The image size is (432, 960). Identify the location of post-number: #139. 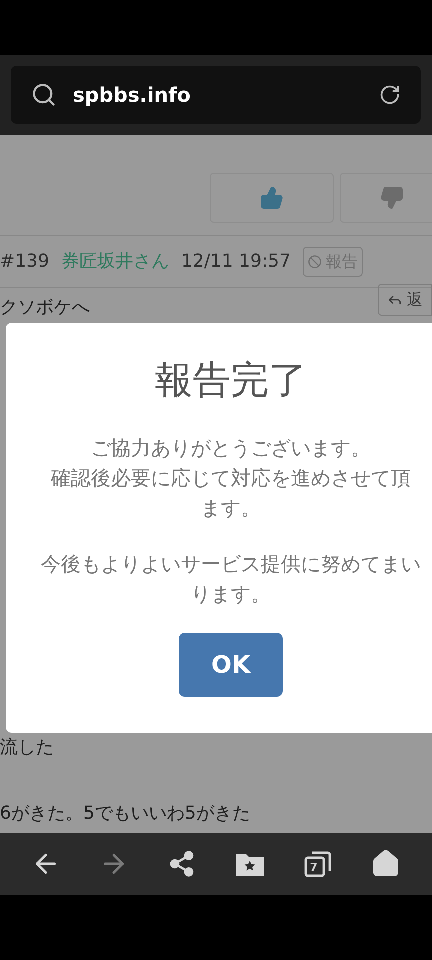
(25, 262).